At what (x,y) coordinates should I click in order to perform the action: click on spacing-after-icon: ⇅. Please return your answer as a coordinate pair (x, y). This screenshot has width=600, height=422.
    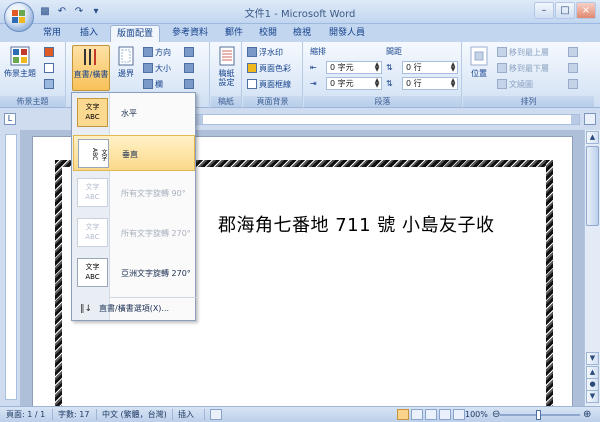
    Looking at the image, I should click on (389, 83).